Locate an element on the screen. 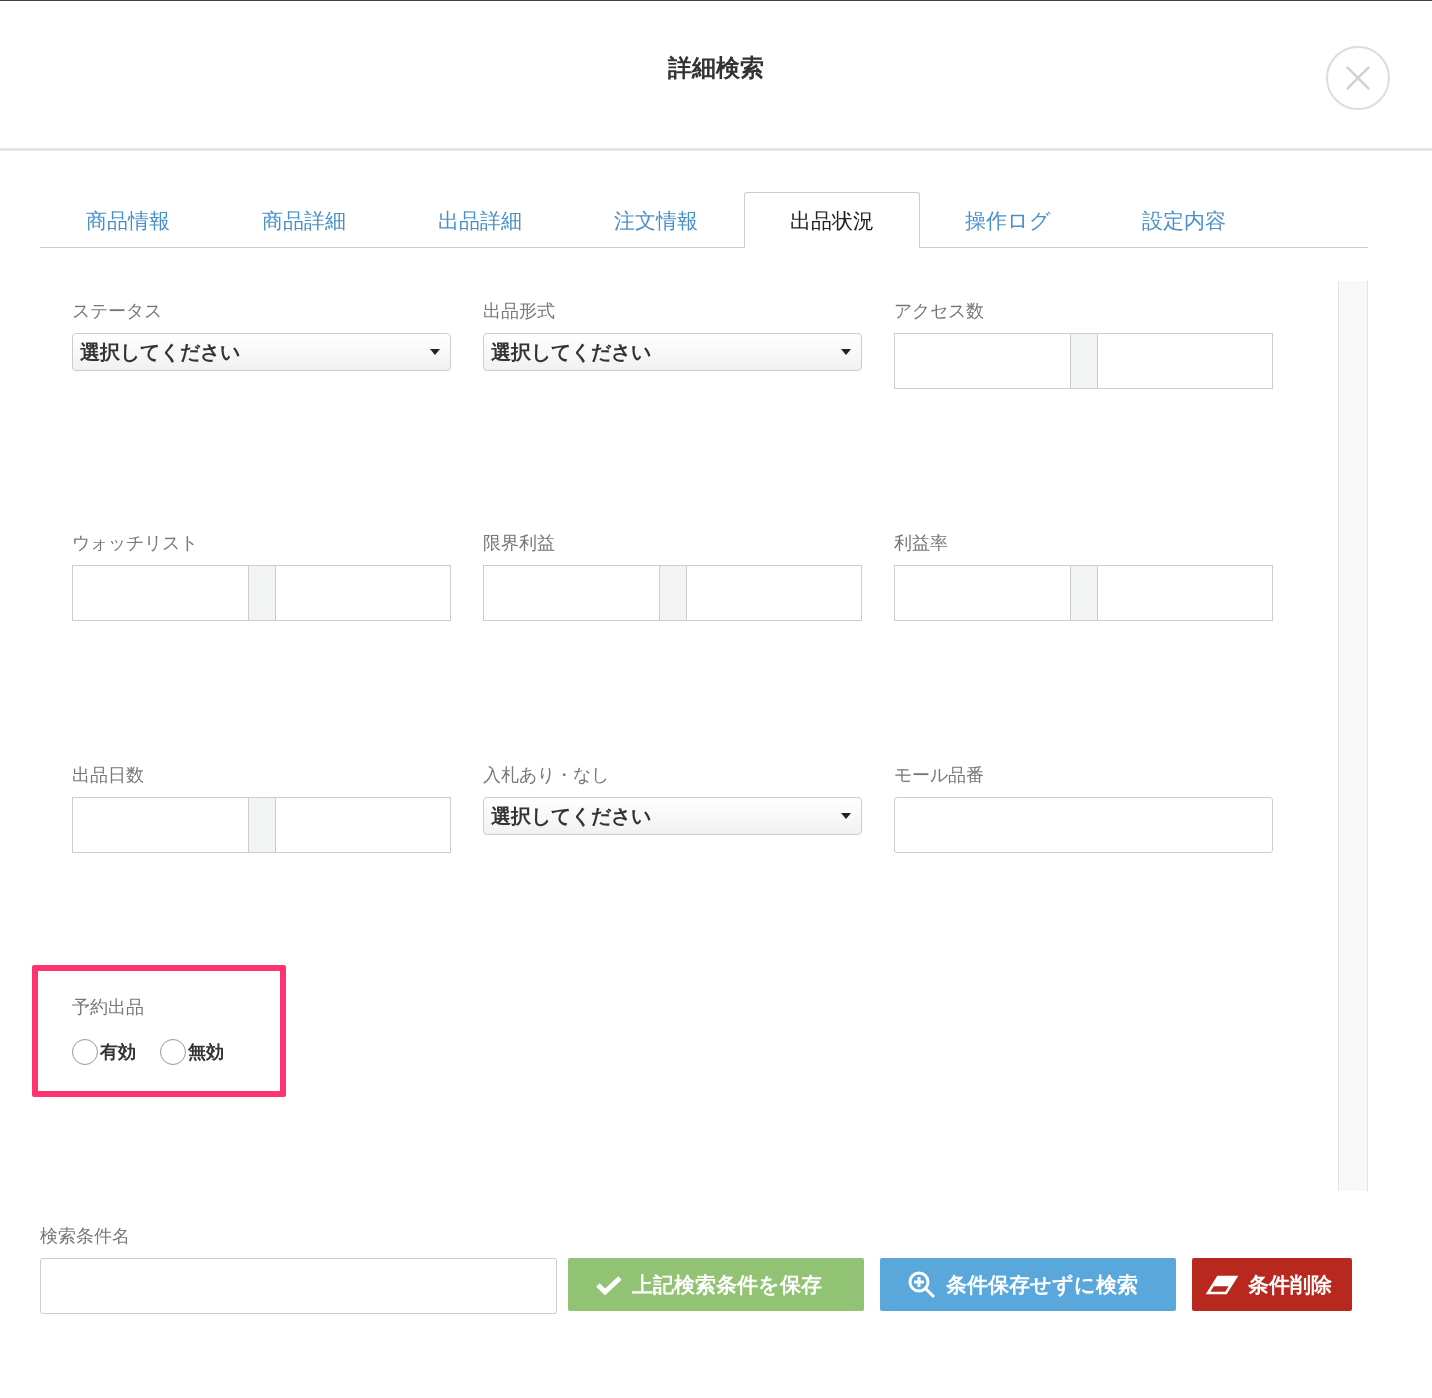 The width and height of the screenshot is (1432, 1398). field-label: ウォッチリスト is located at coordinates (135, 543).